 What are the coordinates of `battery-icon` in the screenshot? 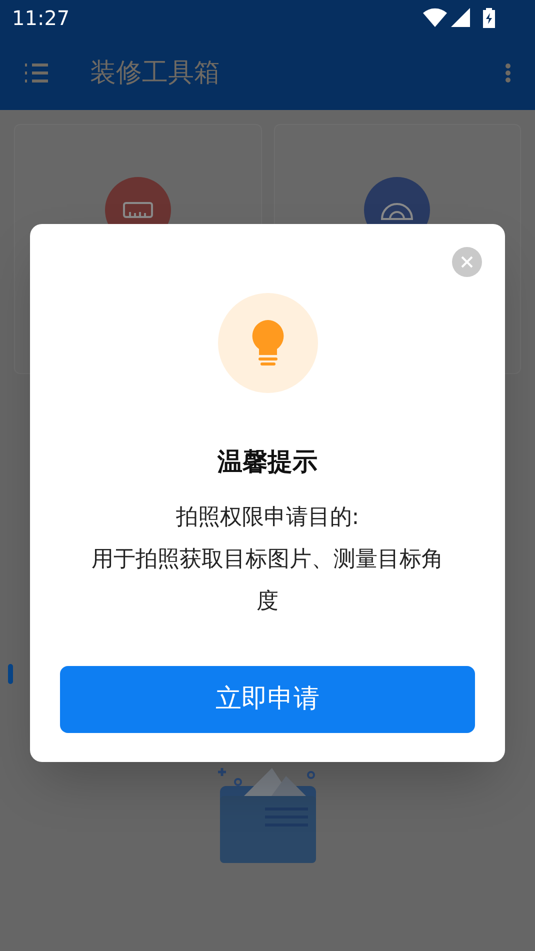 It's located at (489, 18).